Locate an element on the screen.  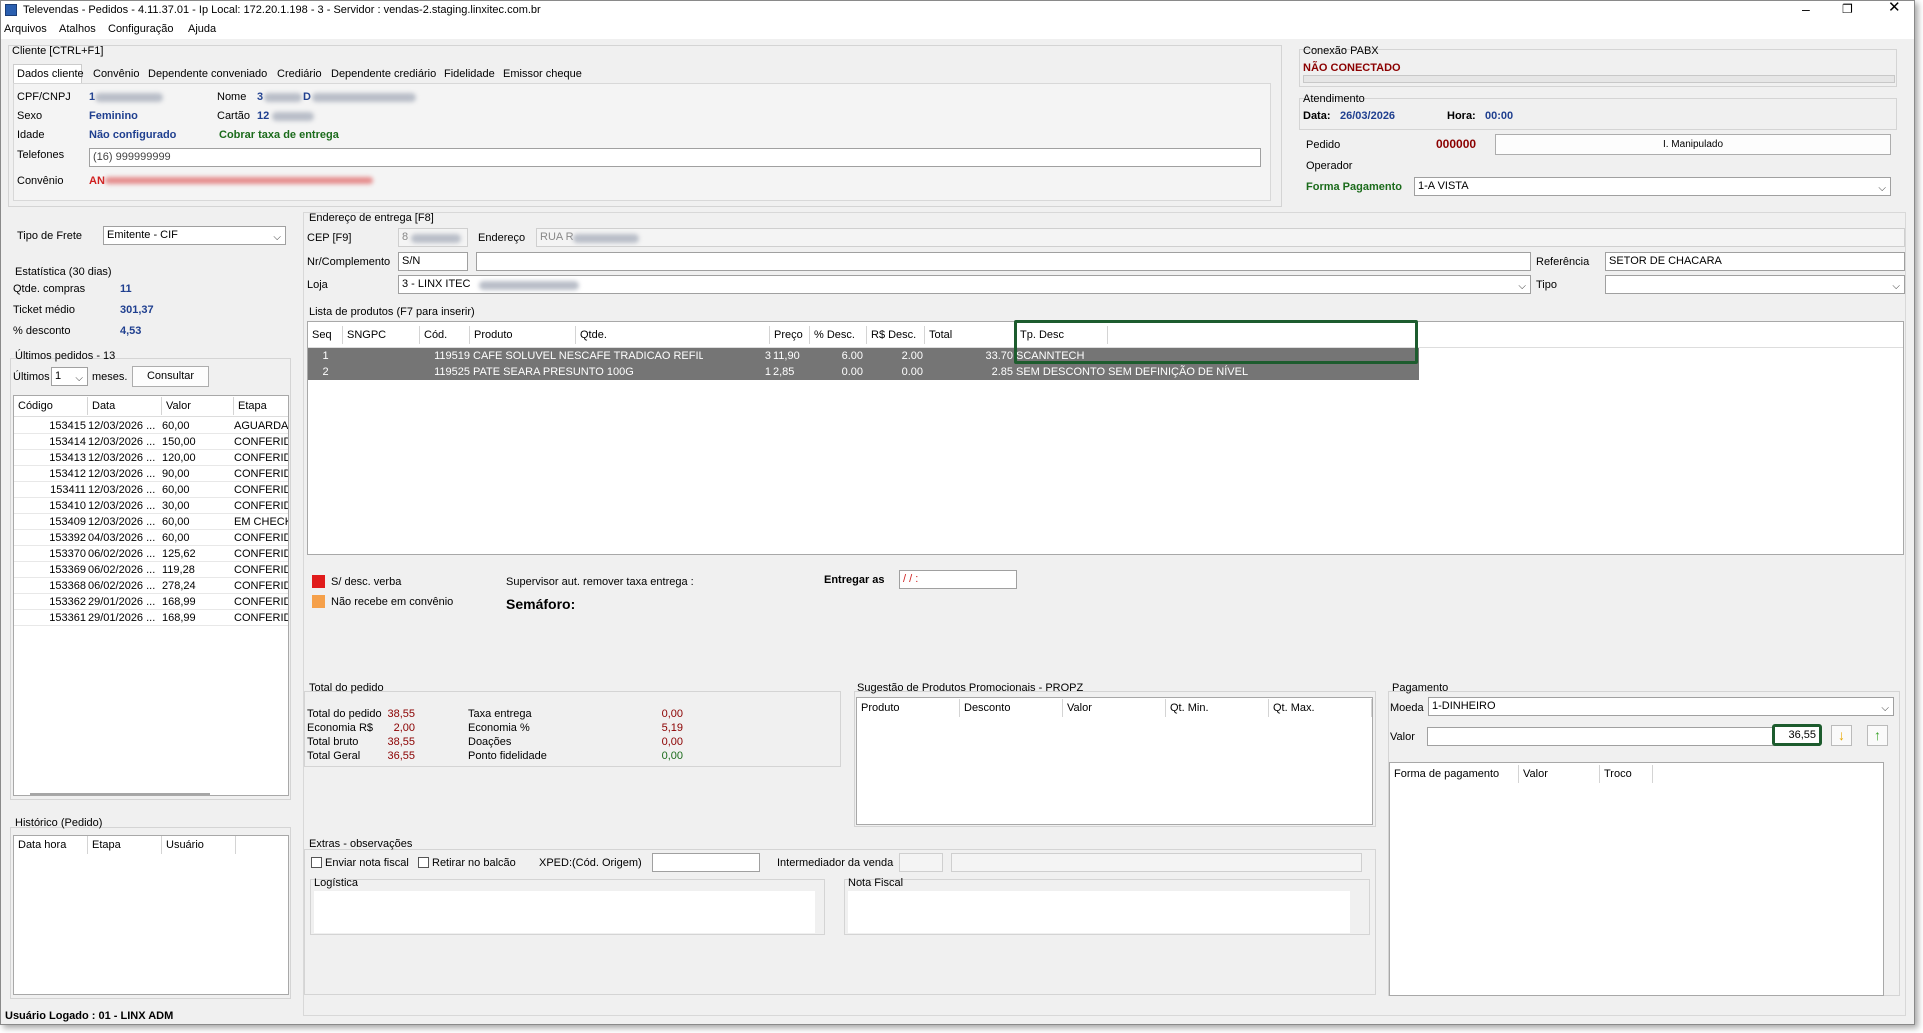
col-total: Total is located at coordinates (970, 335).